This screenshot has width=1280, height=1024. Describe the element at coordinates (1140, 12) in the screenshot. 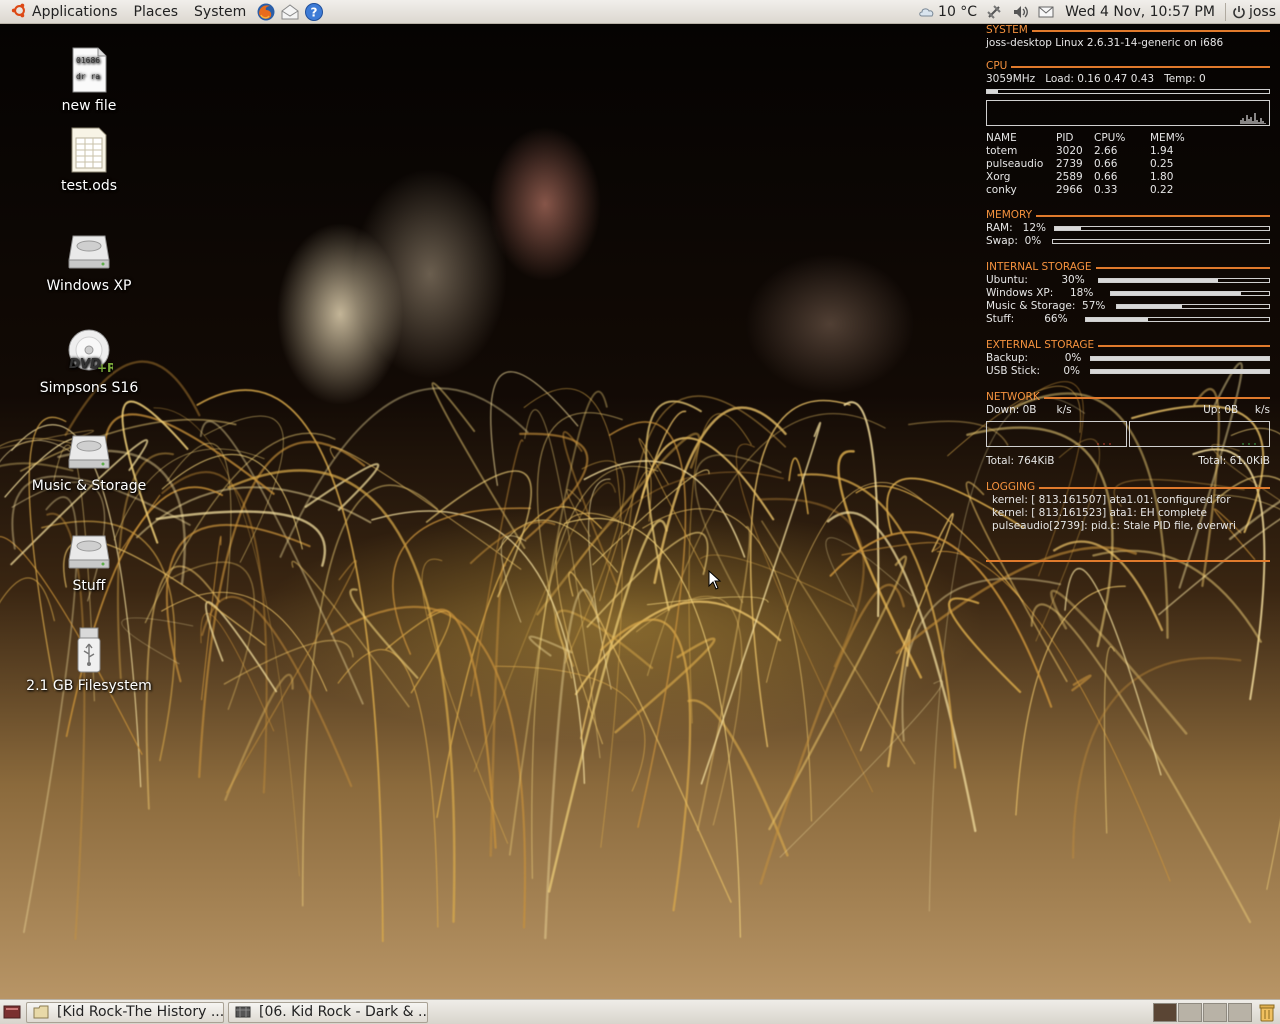

I see `clock: Wed 4 Nov, 10:57 PM` at that location.